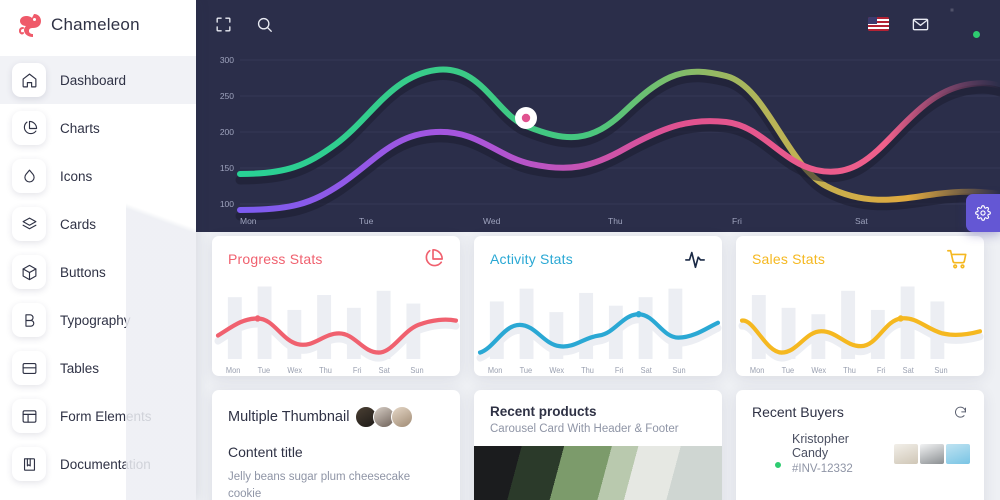  Describe the element at coordinates (264, 24) in the screenshot. I see `search-icon` at that location.